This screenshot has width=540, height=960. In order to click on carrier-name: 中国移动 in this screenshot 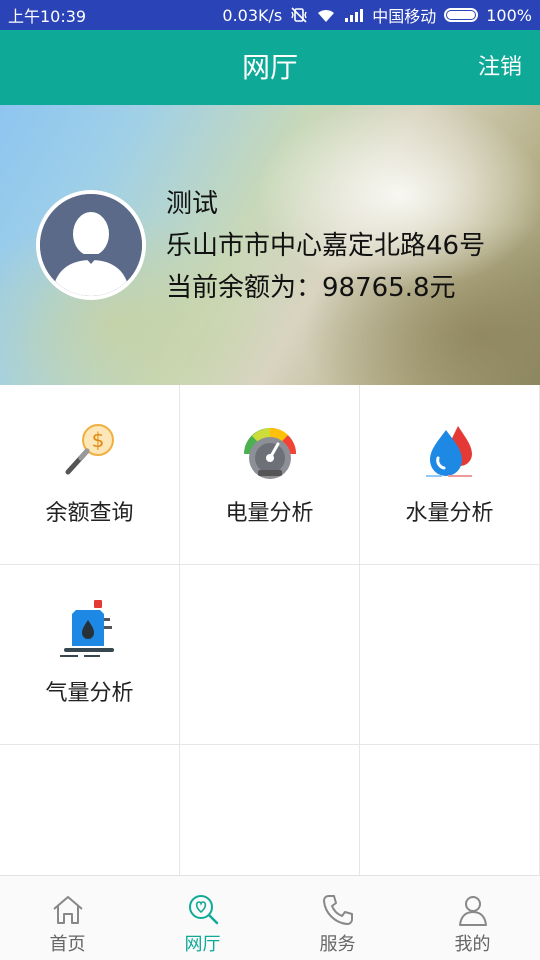, I will do `click(404, 16)`.